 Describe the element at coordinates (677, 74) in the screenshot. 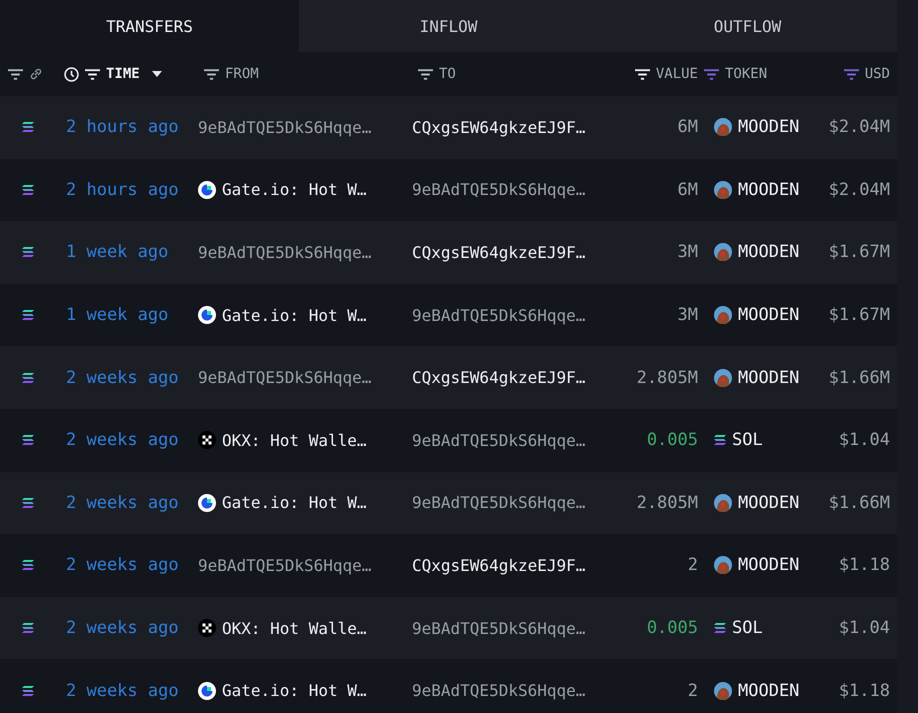

I see `column-header: VALUE` at that location.